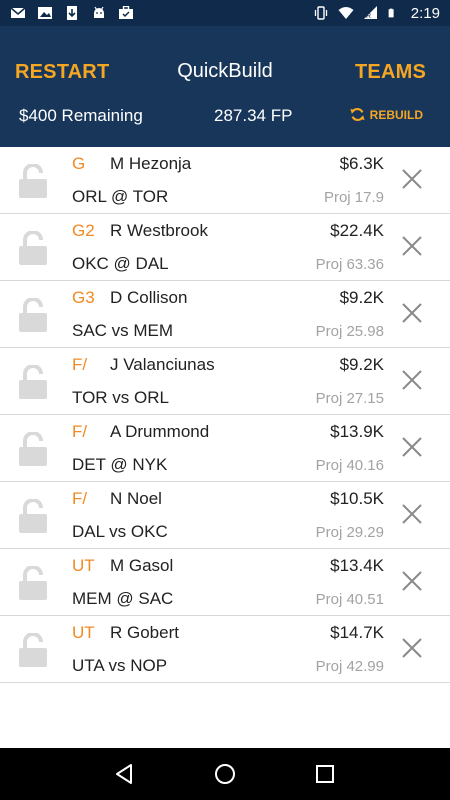 The image size is (450, 800). I want to click on home-icon, so click(225, 774).